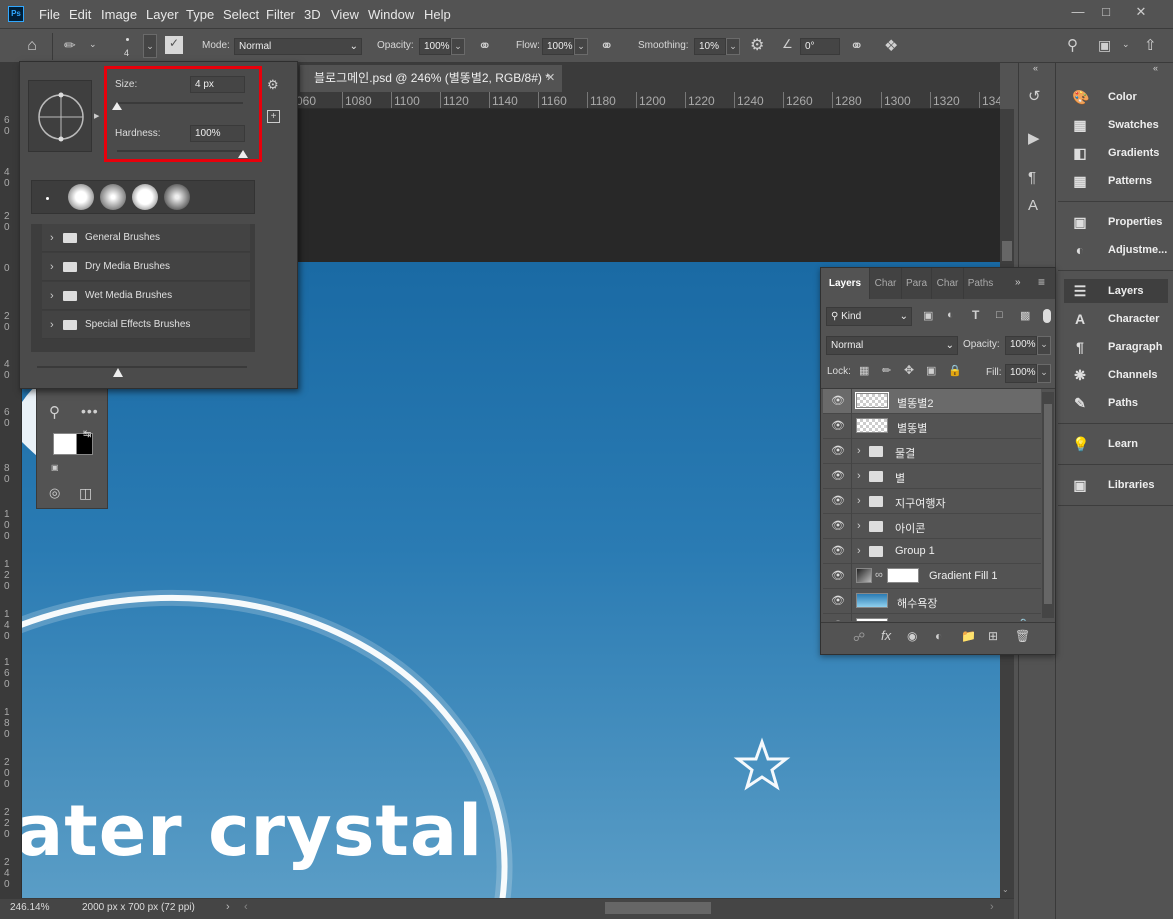  I want to click on foreground-color-swatch, so click(65, 444).